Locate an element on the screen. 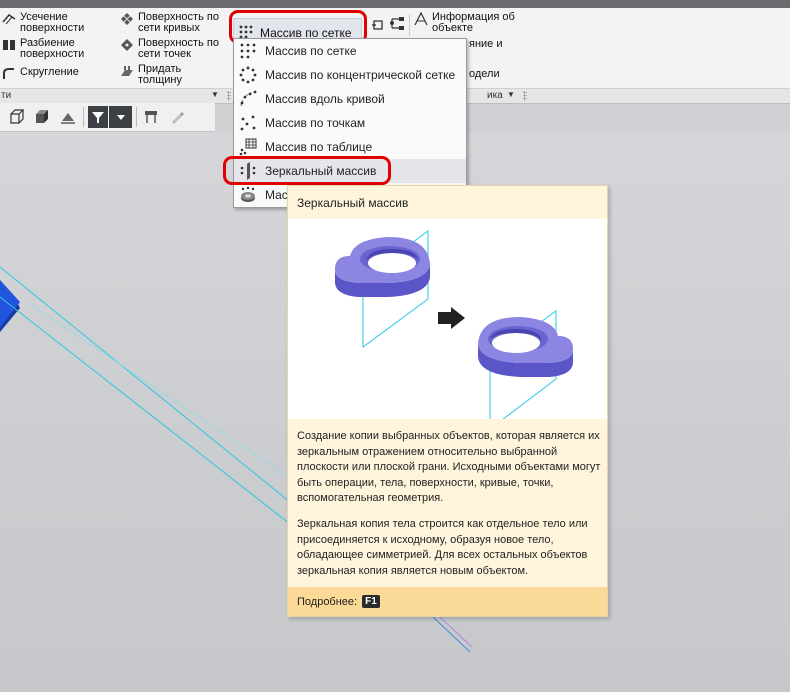 Image resolution: width=790 pixels, height=692 pixels. filter-button is located at coordinates (98, 117).